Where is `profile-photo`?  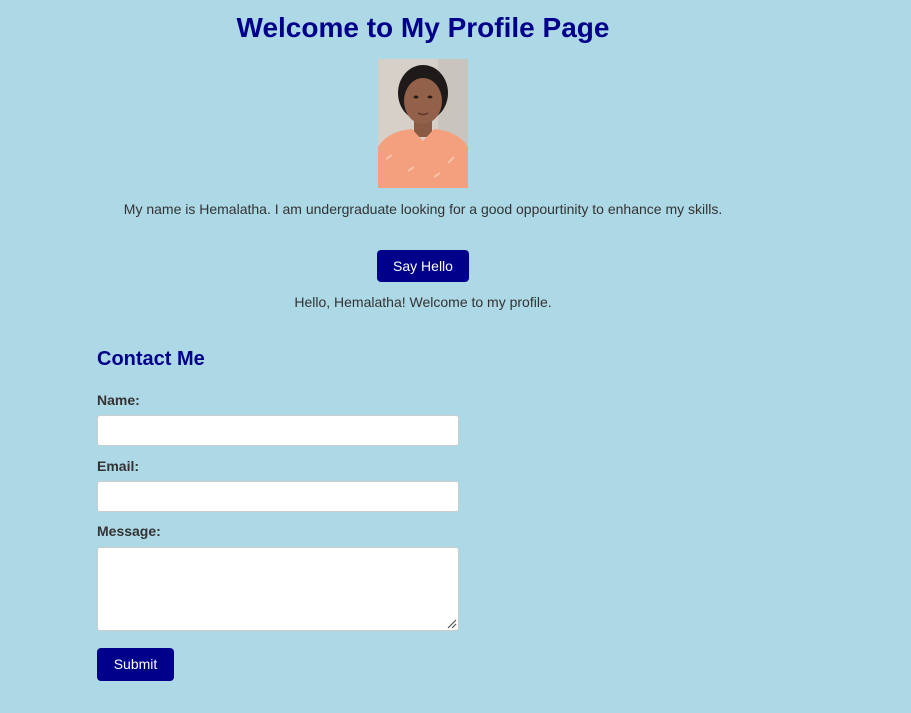
profile-photo is located at coordinates (423, 123).